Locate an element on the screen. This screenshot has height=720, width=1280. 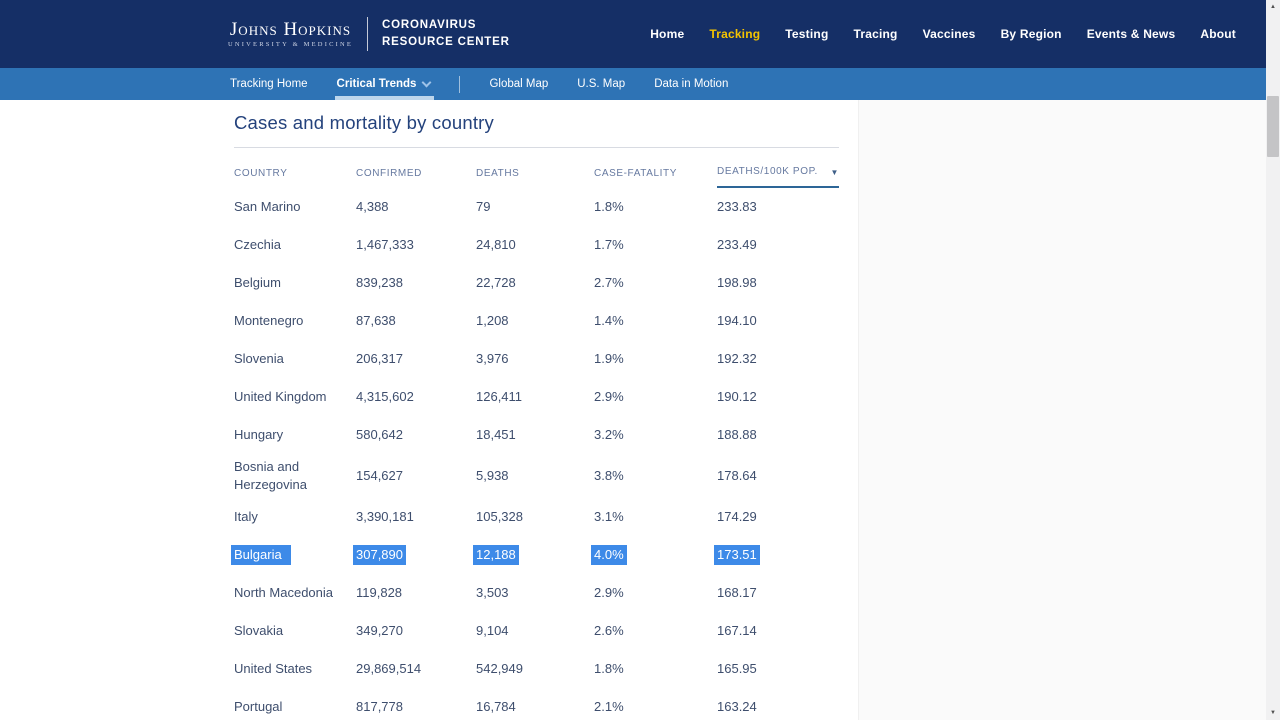
subnav-item-global-map: Global Map is located at coordinates (518, 84).